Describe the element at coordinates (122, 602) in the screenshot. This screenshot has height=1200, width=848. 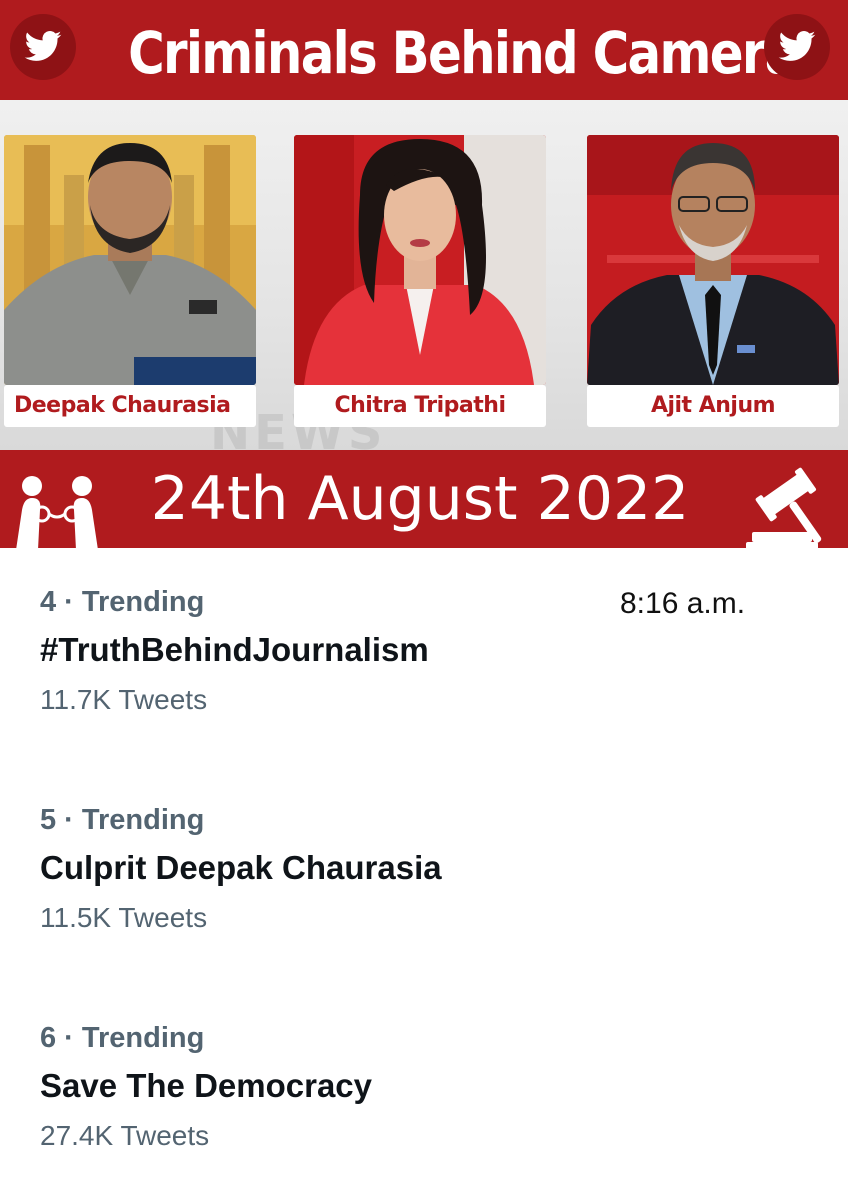
I see `trend-rank: 4 · Trending` at that location.